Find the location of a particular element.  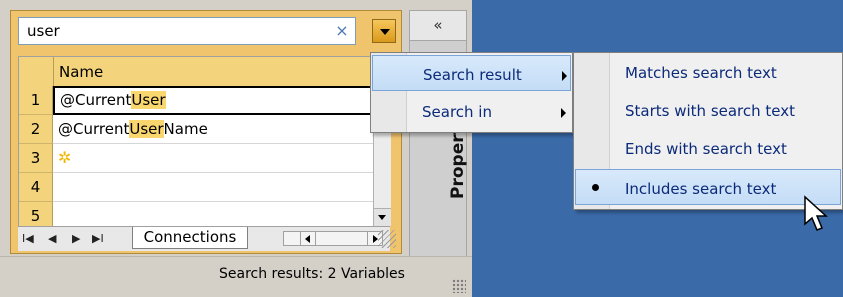

search-options-menu: Search result Search in is located at coordinates (471, 92).